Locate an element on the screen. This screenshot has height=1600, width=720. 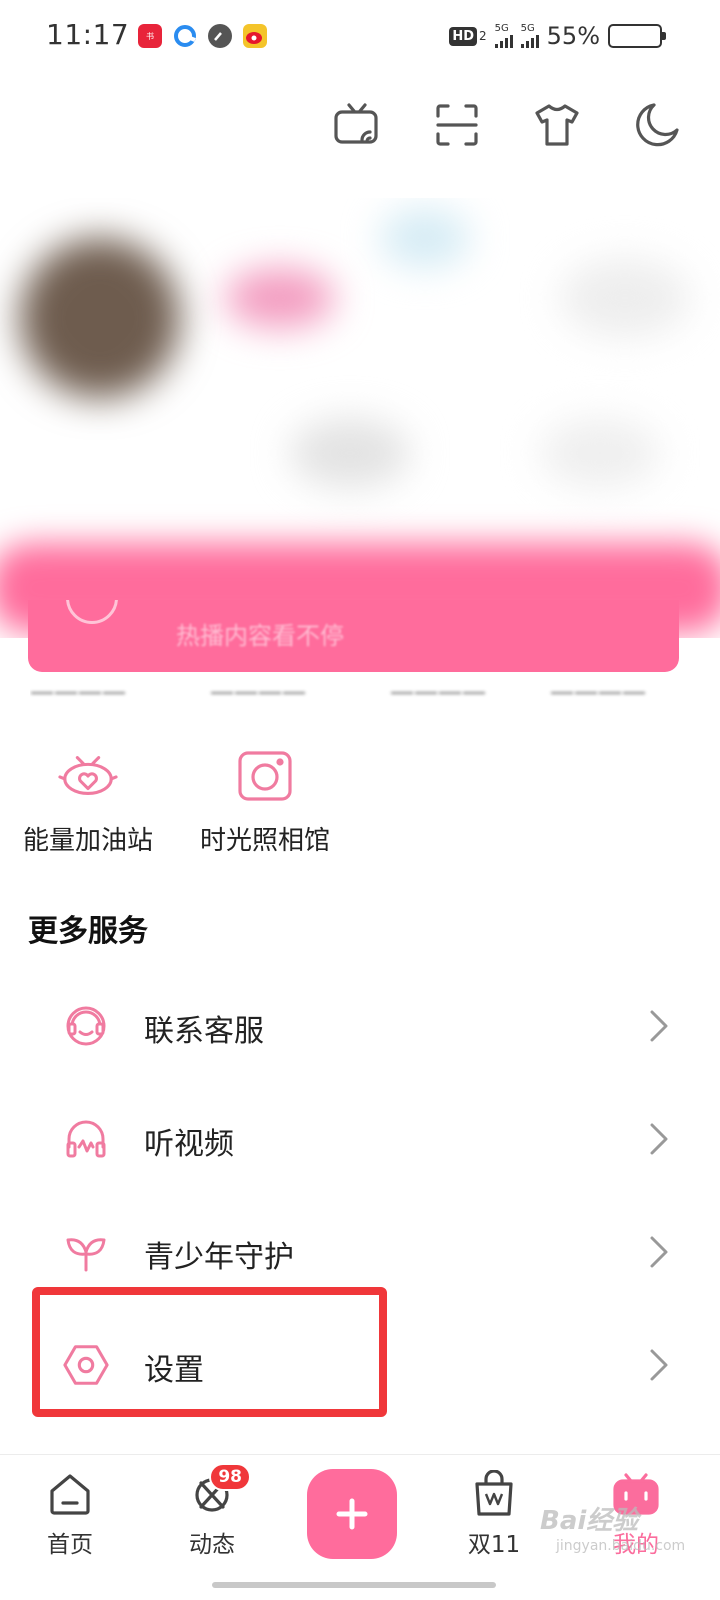
activity-icon: 98 is located at coordinates (219, 1491).